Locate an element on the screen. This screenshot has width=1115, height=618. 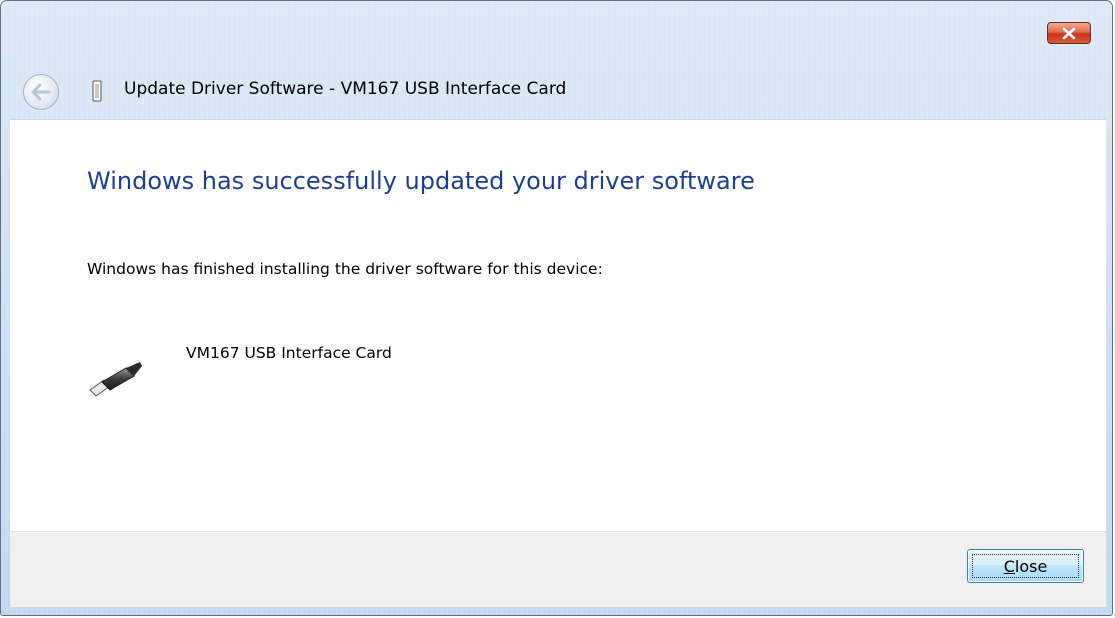
close-button-label: Close is located at coordinates (1026, 566).